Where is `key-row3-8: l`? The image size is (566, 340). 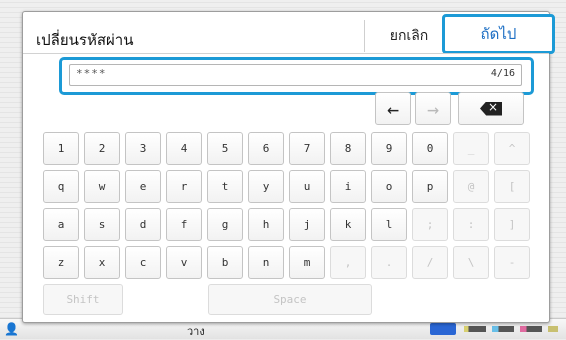 key-row3-8: l is located at coordinates (389, 224).